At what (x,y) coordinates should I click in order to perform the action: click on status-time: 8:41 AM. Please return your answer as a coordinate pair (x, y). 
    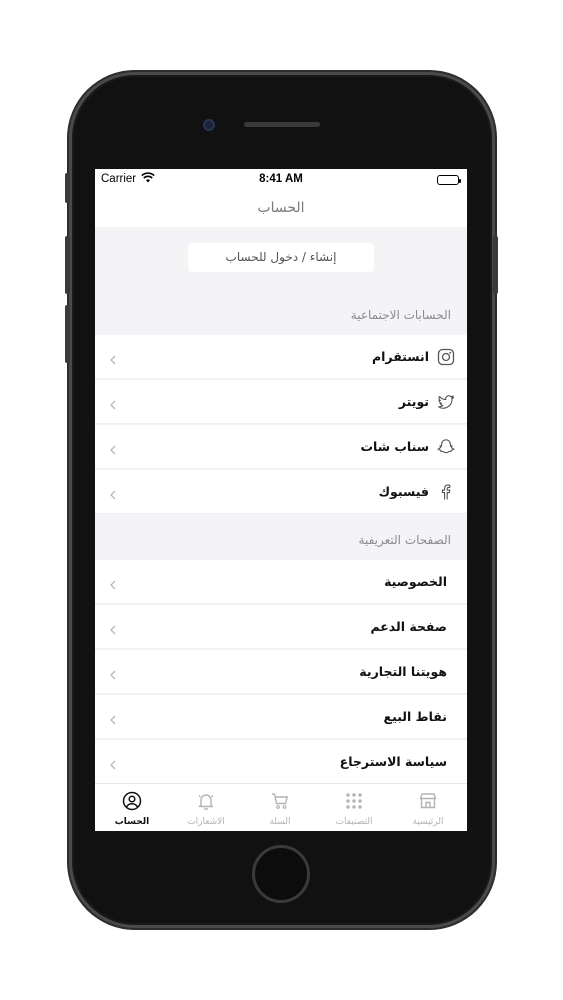
    Looking at the image, I should click on (281, 179).